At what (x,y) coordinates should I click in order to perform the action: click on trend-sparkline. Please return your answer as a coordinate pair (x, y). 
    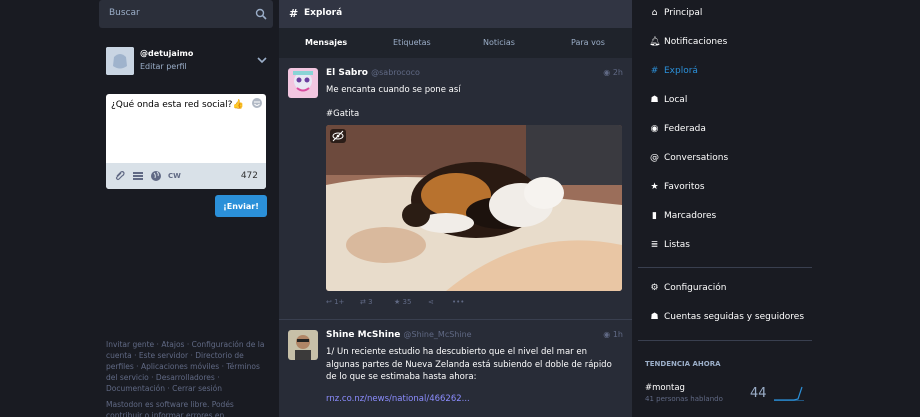
    Looking at the image, I should click on (789, 393).